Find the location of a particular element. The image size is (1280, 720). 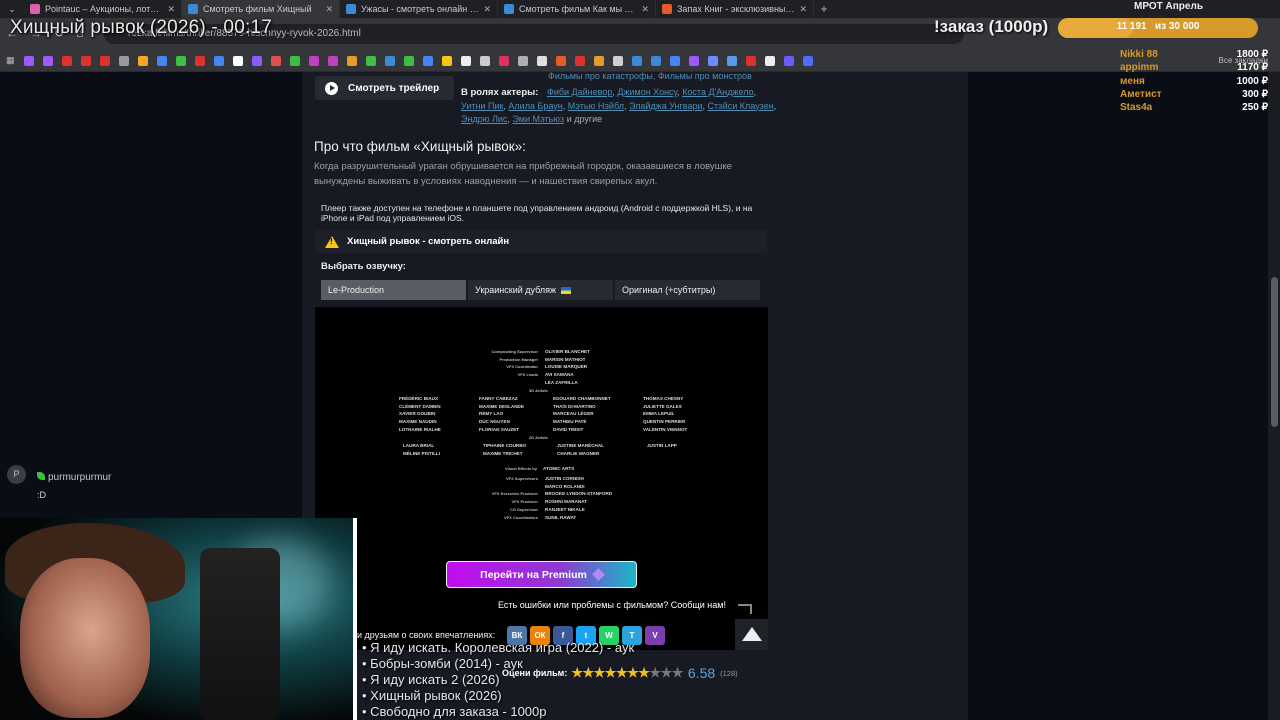

bookmarks-bar: ▦ is located at coordinates (640, 61).